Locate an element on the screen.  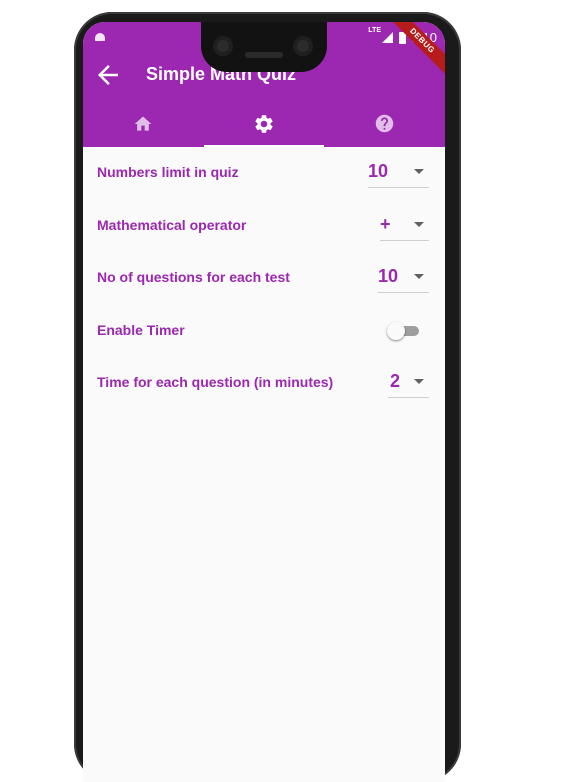
setting-question-count: No of questions for each test 10 is located at coordinates (264, 278).